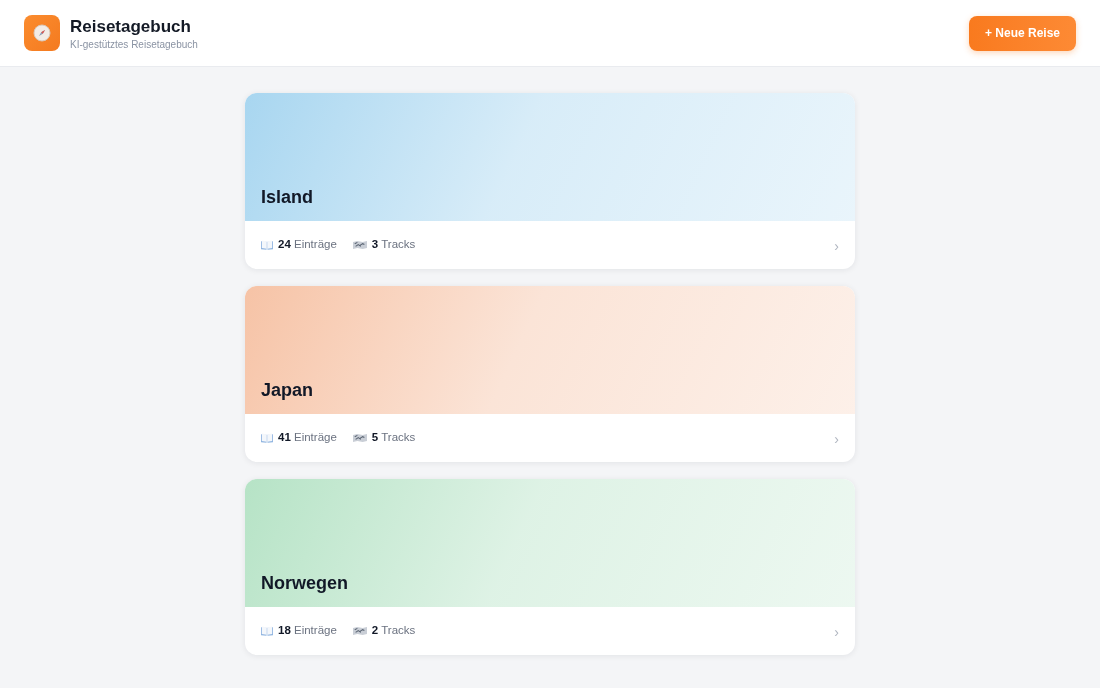 The height and width of the screenshot is (688, 1100). What do you see at coordinates (550, 374) in the screenshot?
I see `trip-card: Japan 41 Einträge 5 Tracks ›` at bounding box center [550, 374].